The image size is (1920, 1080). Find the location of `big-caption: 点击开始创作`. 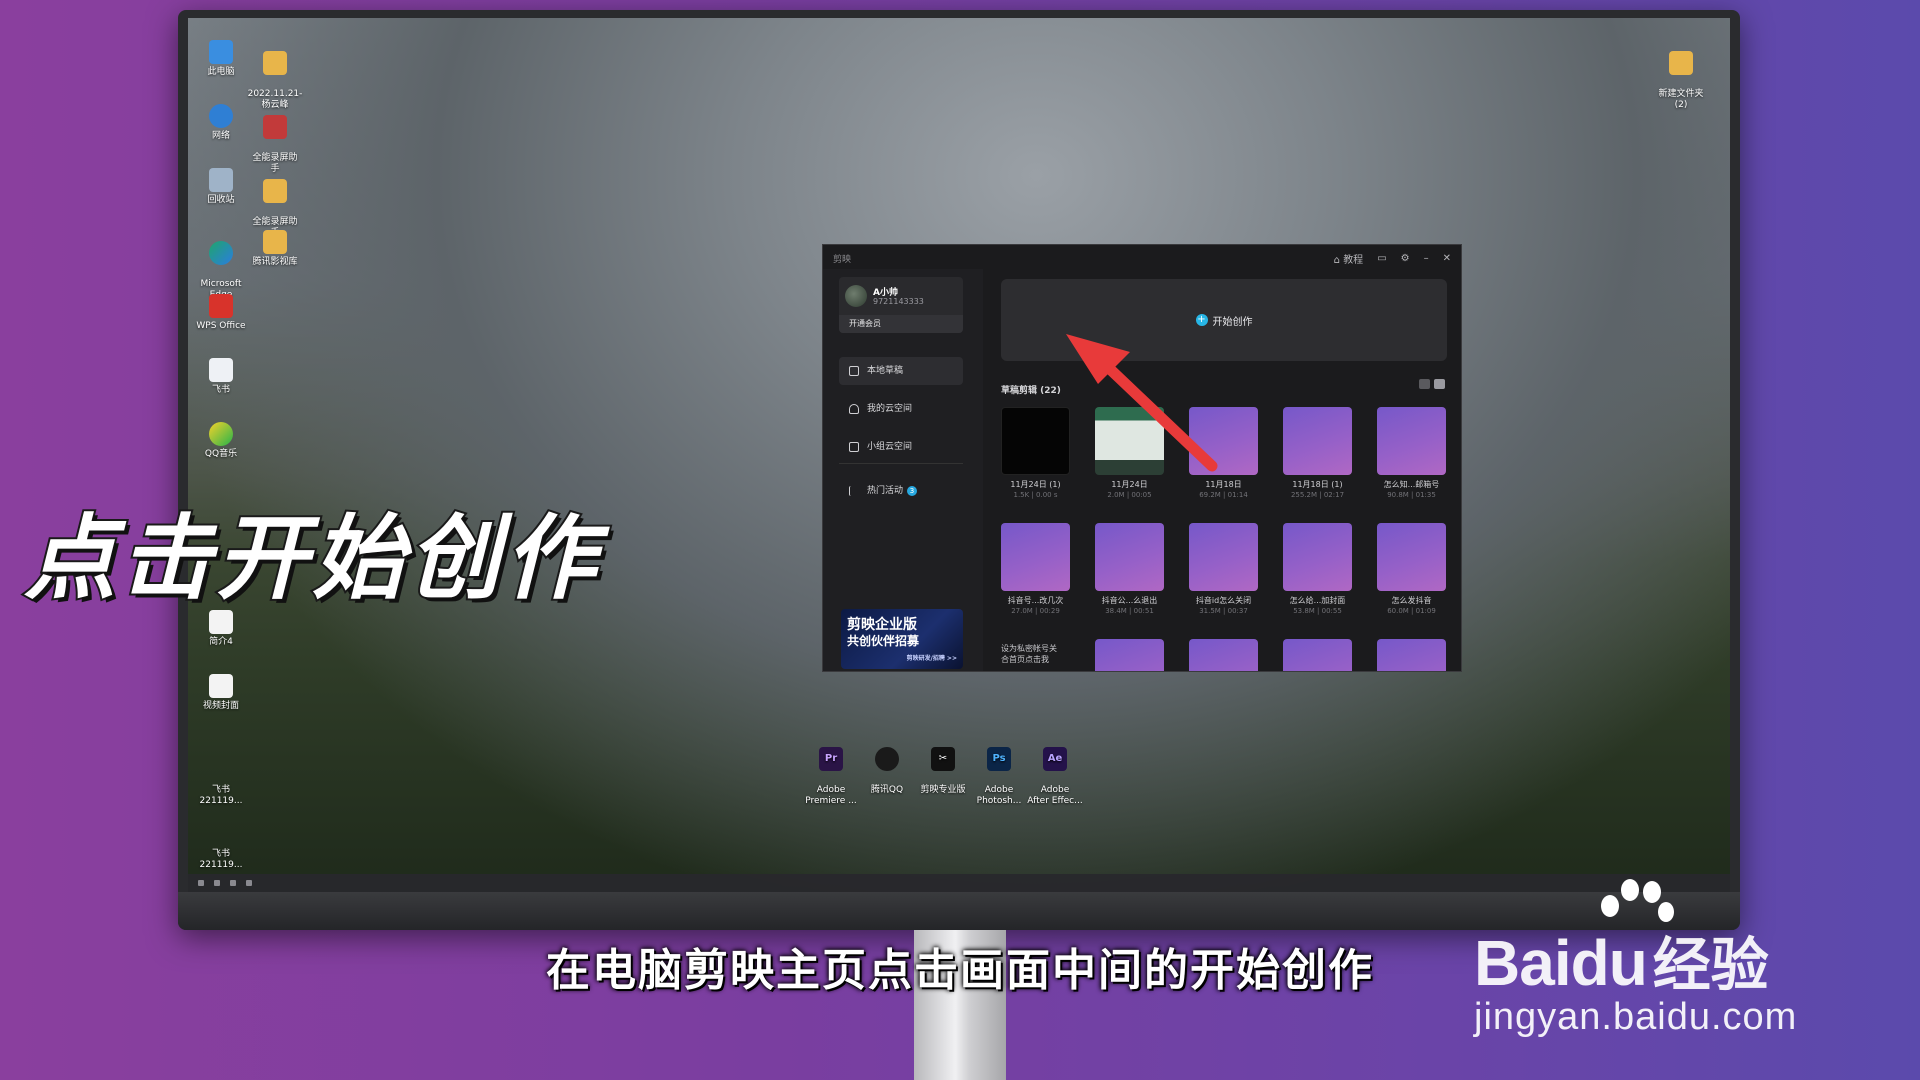

big-caption: 点击开始创作 is located at coordinates (311, 558).